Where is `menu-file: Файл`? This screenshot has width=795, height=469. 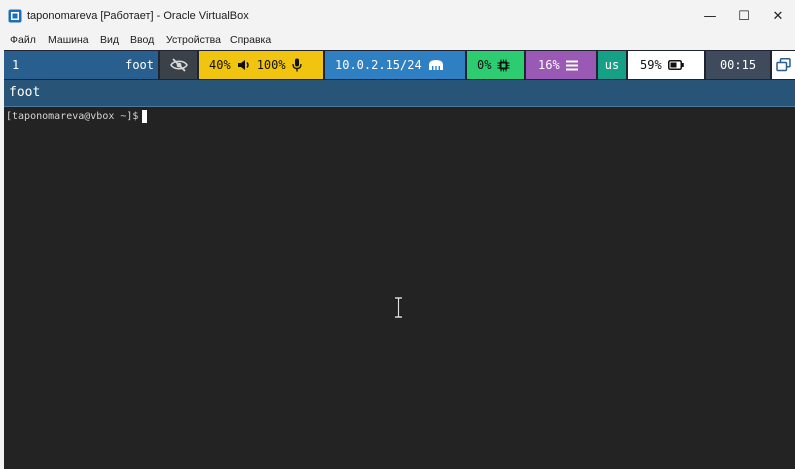
menu-file: Файл is located at coordinates (23, 40).